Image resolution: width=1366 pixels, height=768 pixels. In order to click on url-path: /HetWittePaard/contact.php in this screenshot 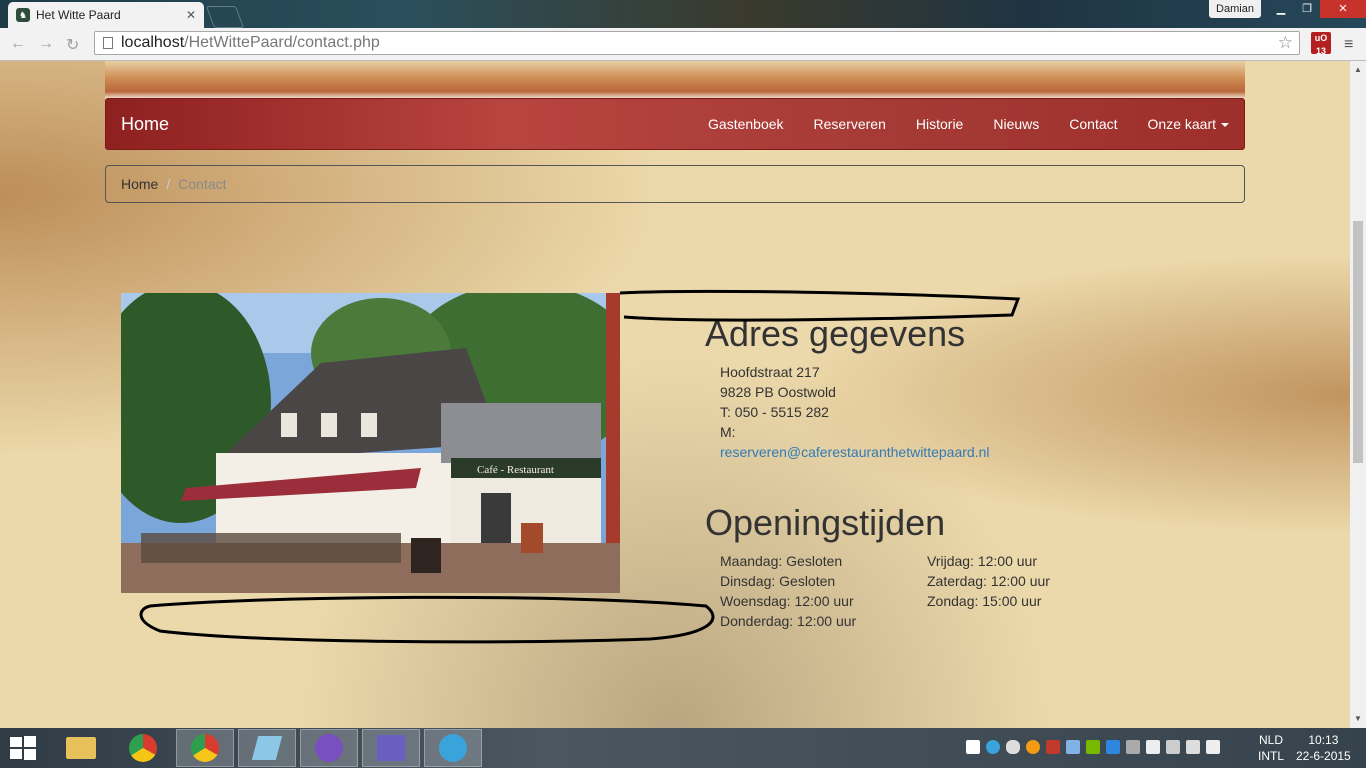, I will do `click(282, 42)`.